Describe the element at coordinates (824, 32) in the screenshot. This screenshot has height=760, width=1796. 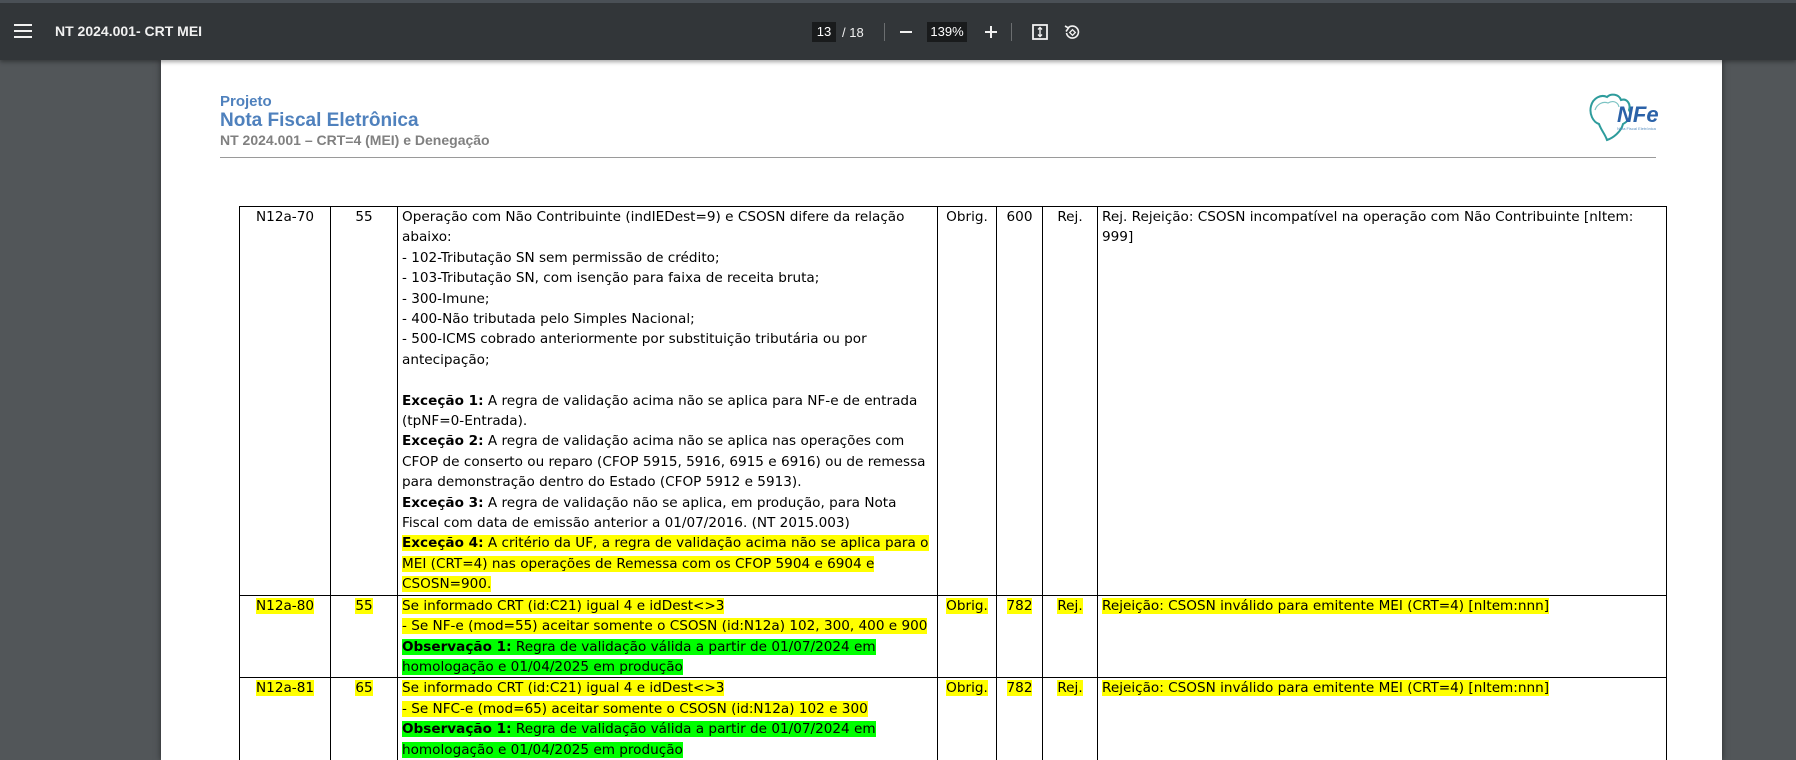
I see `current-page-input: 13` at that location.